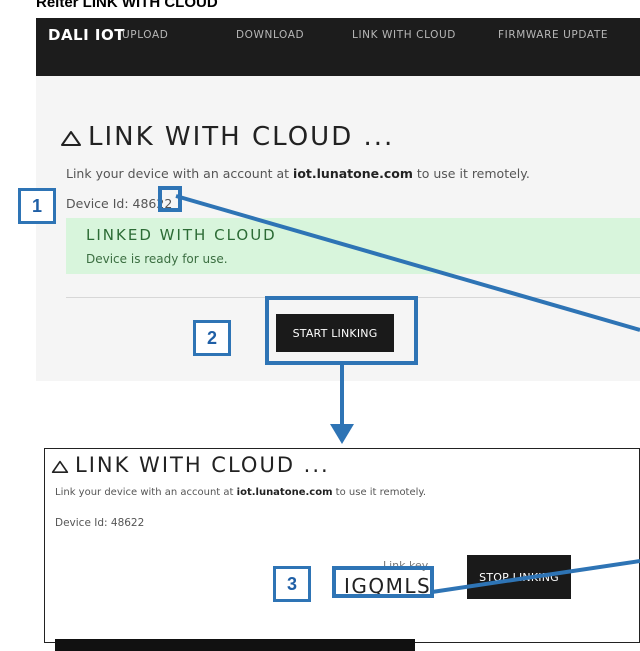 Image resolution: width=640 pixels, height=651 pixels. Describe the element at coordinates (292, 584) in the screenshot. I see `callout-3: 3` at that location.